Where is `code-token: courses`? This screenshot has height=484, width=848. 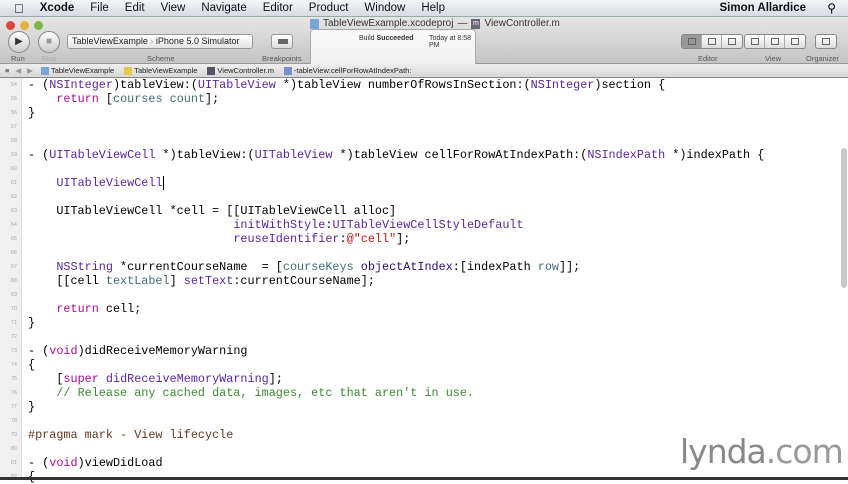 code-token: courses is located at coordinates (137, 99).